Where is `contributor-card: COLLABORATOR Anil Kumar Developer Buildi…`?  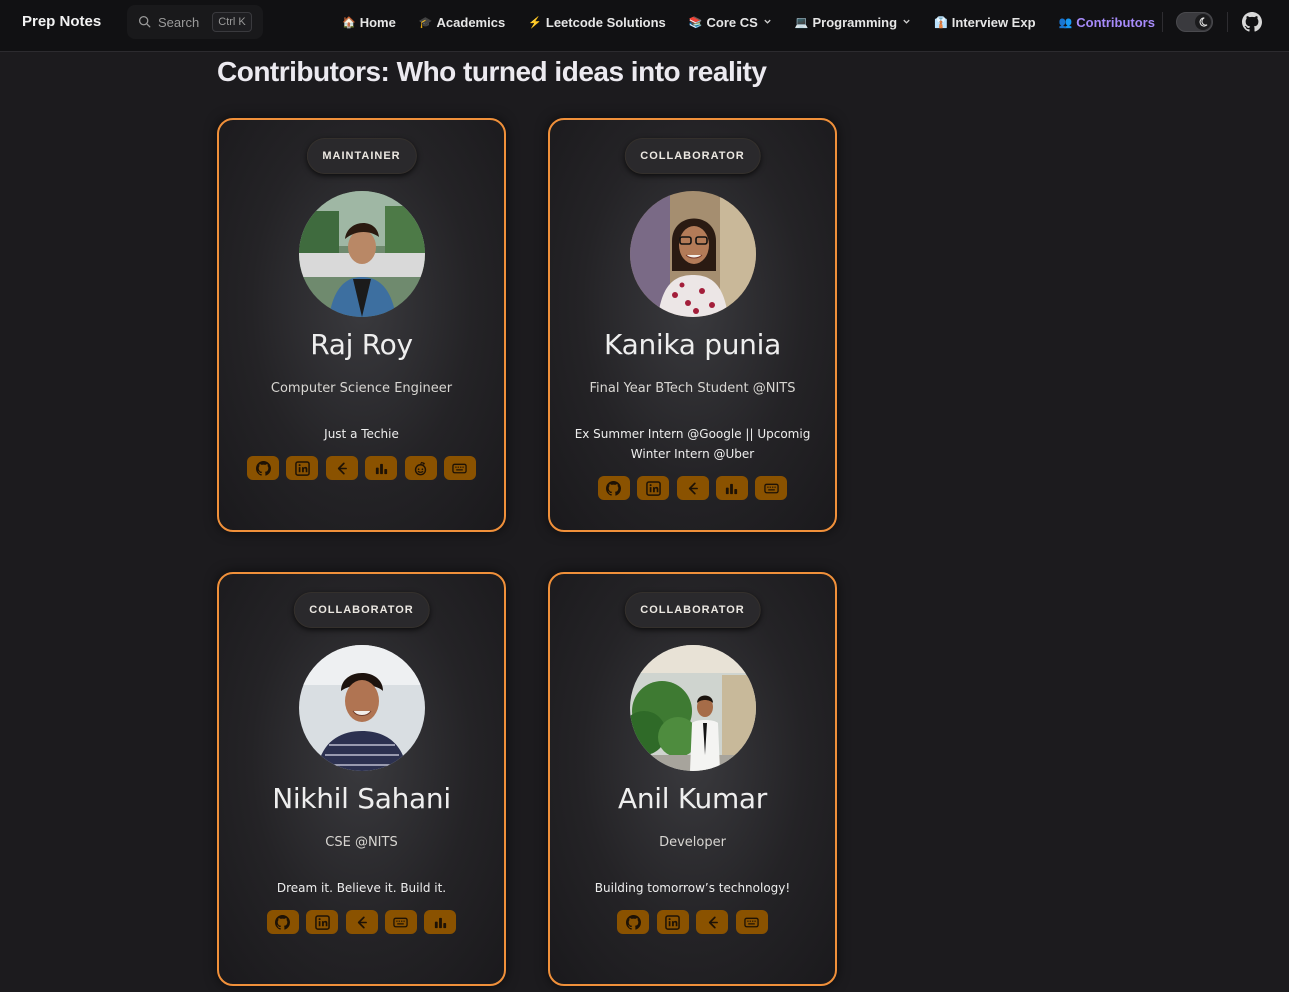 contributor-card: COLLABORATOR Anil Kumar Developer Buildi… is located at coordinates (692, 779).